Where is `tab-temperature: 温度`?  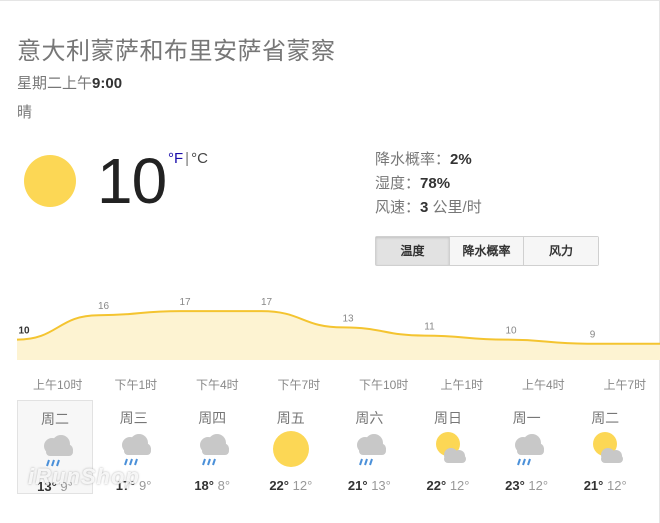 tab-temperature: 温度 is located at coordinates (413, 251).